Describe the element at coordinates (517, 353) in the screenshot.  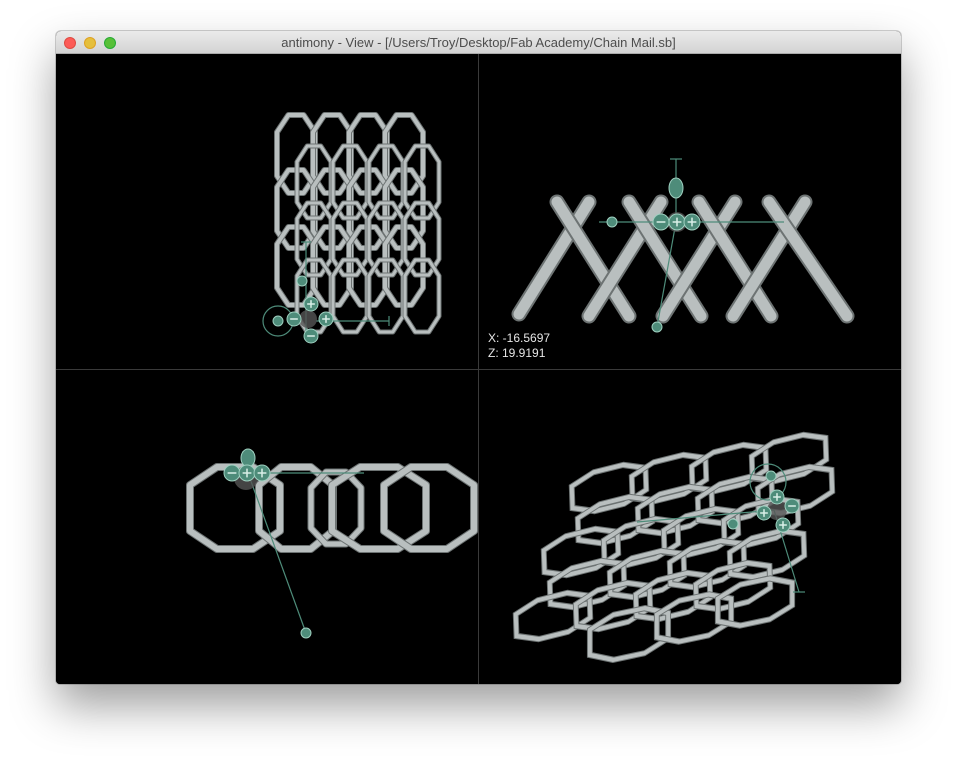
I see `cursor-z-readout: Z: 19.9191` at that location.